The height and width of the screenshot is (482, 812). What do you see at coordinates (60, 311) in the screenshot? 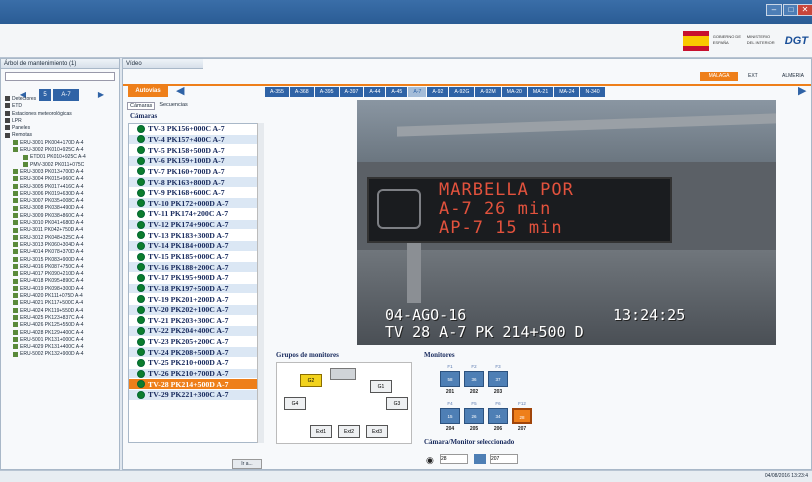
I see `tree-item: ERU-4024 PK119+550D A-4` at bounding box center [60, 311].